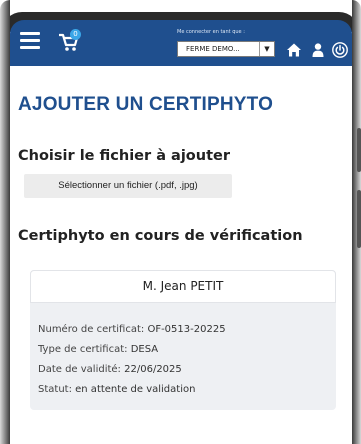 Image resolution: width=361 pixels, height=444 pixels. What do you see at coordinates (211, 32) in the screenshot?
I see `farm-select-label: Me connecter en tant que :` at bounding box center [211, 32].